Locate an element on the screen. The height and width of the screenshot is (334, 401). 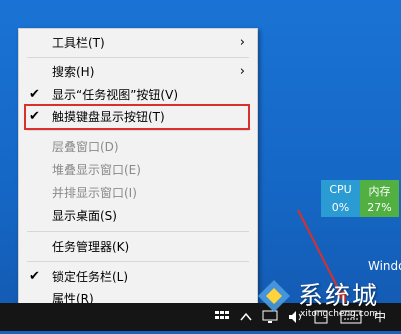
site-watermark: 系统城 xitongcheng.com is located at coordinates (319, 296).